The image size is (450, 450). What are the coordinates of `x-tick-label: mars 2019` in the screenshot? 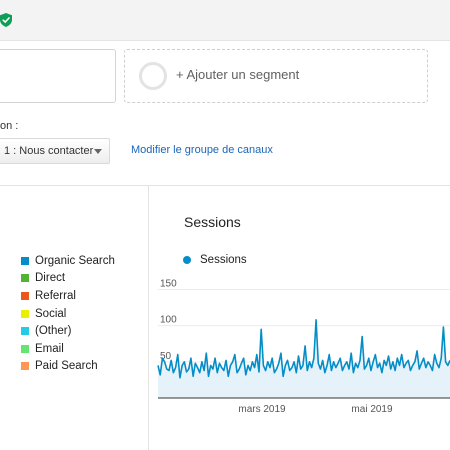 It's located at (262, 409).